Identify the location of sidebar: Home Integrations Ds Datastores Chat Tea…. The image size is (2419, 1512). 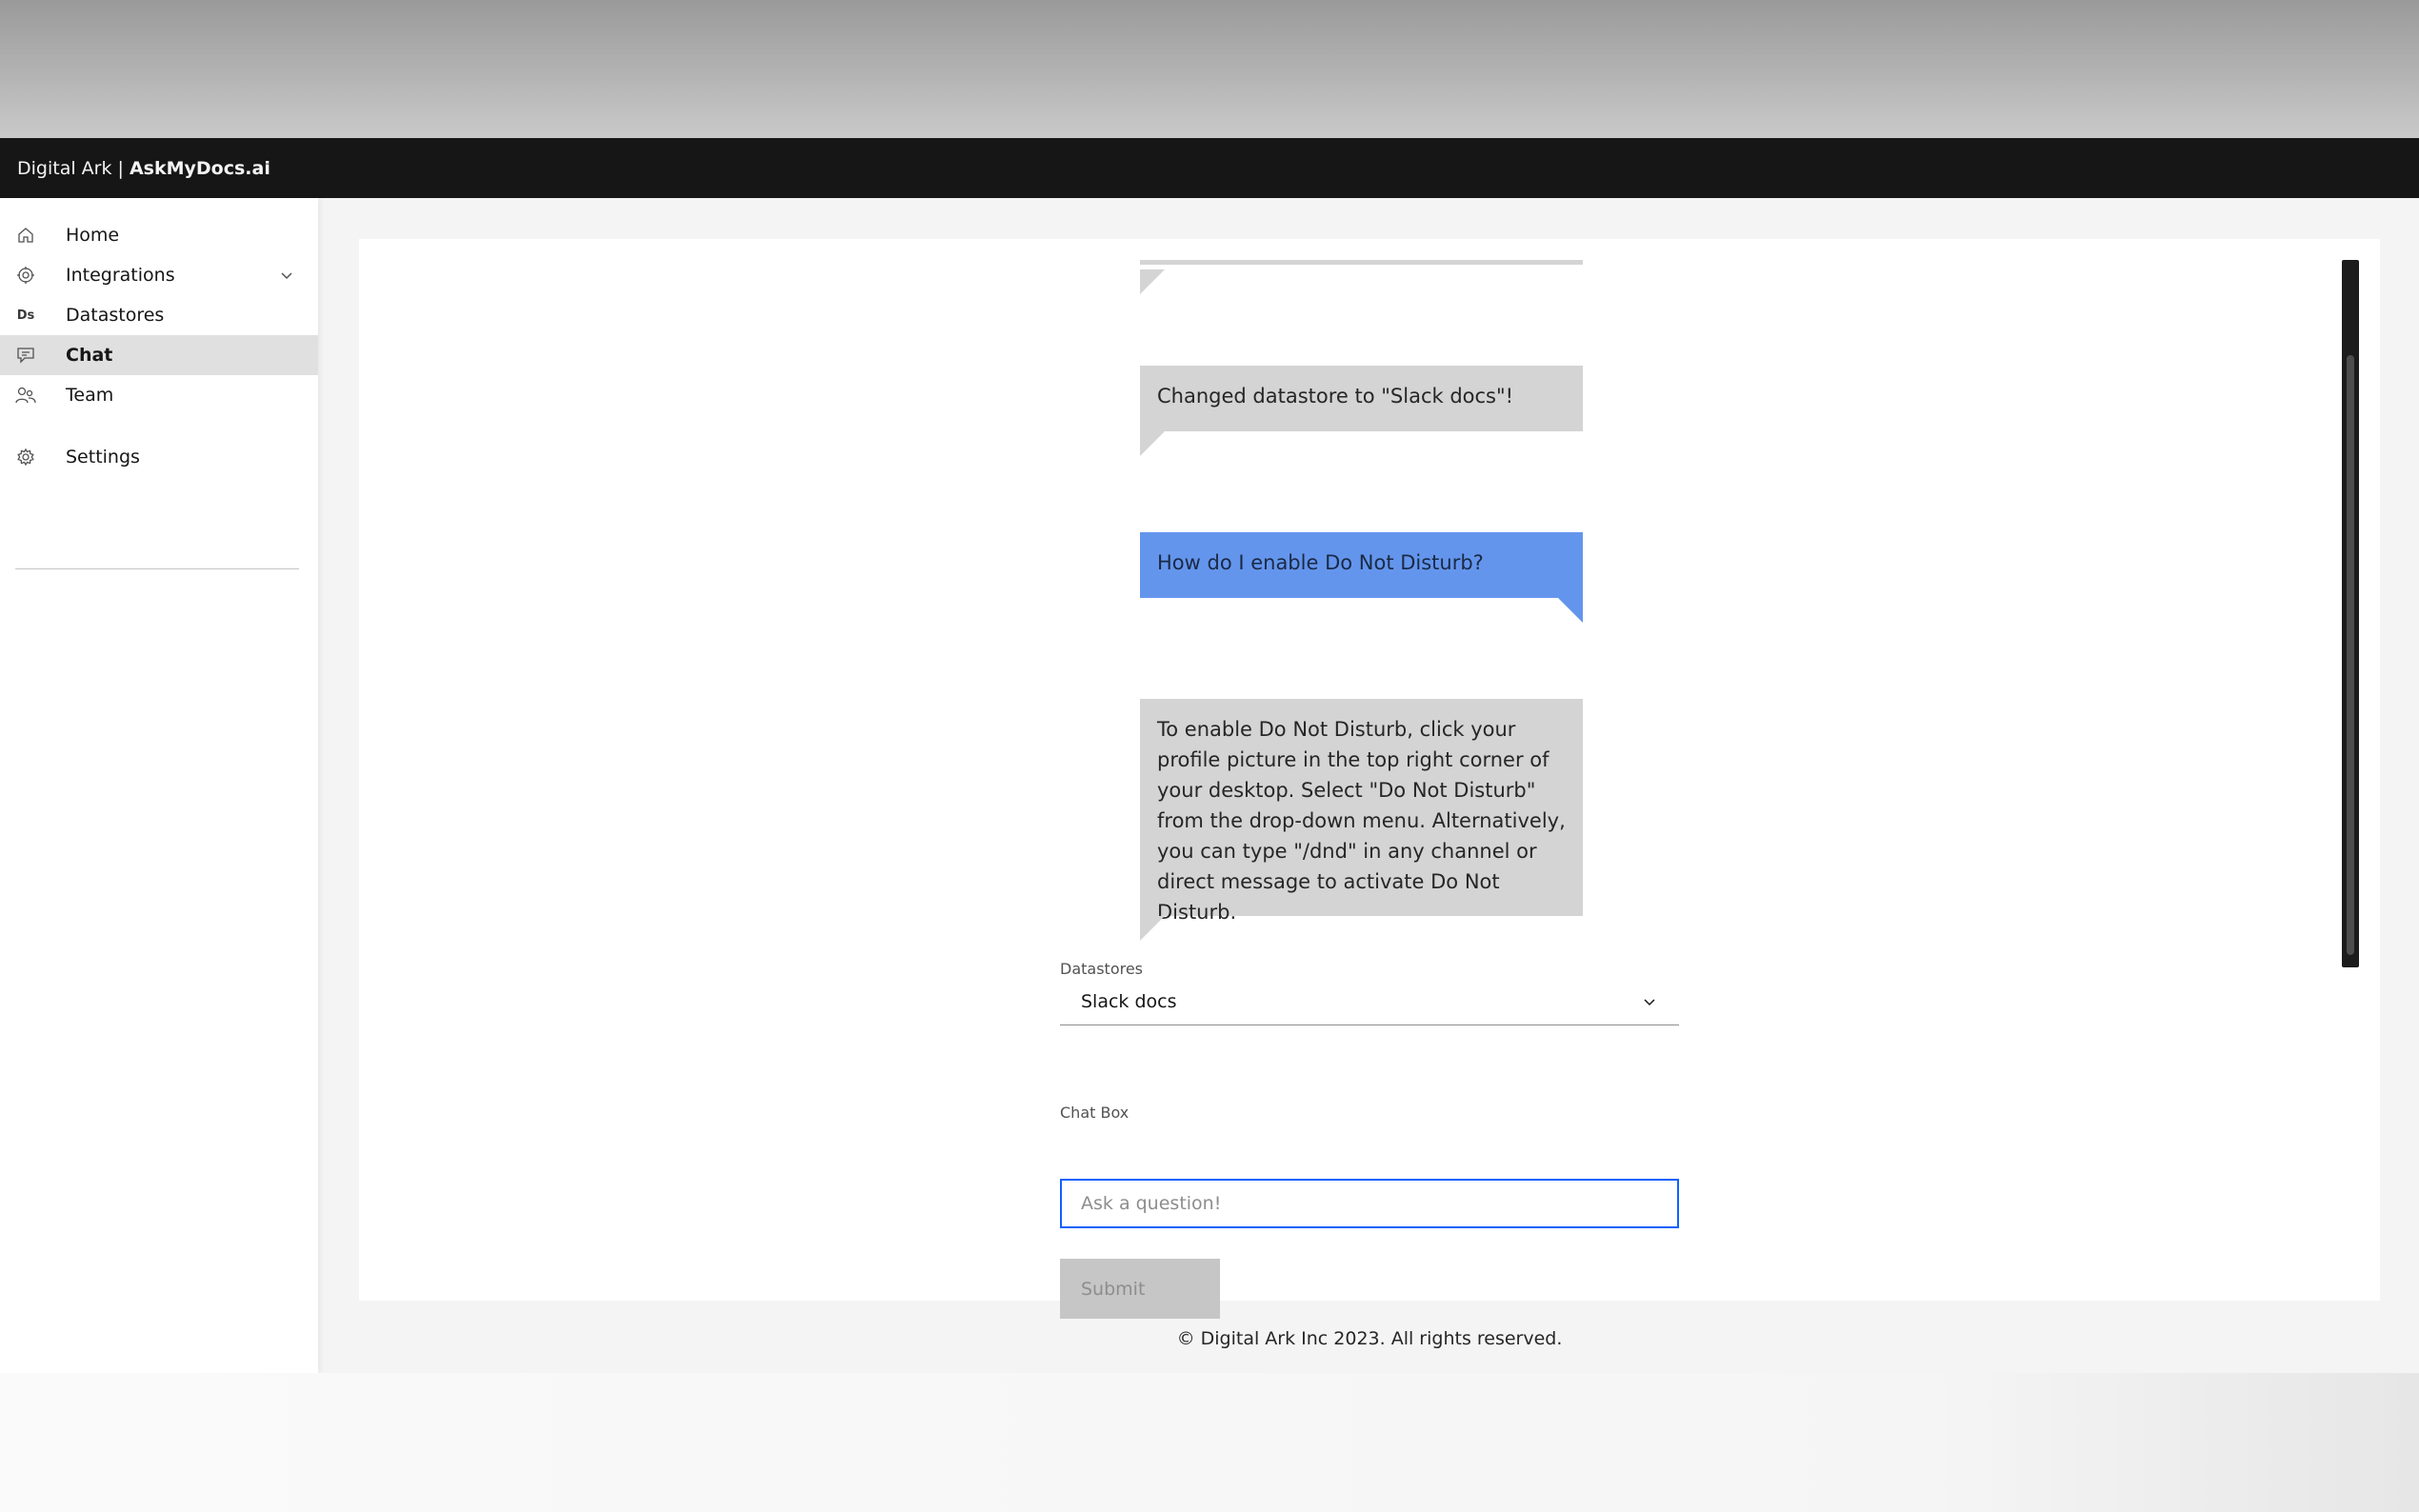
(159, 785).